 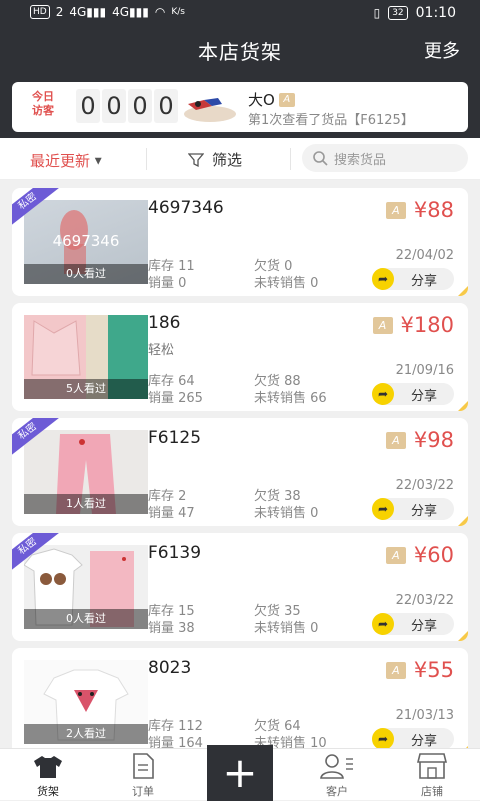 I want to click on visitor-banner: 今日访客 0 0 0 0 大O A 第1次查看了货品【F6125】, so click(x=240, y=107).